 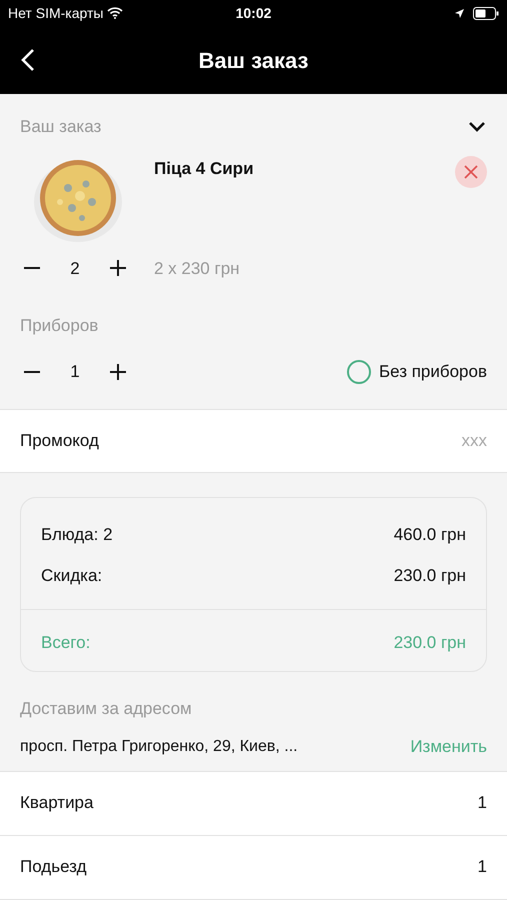 I want to click on remove-button, so click(x=471, y=172).